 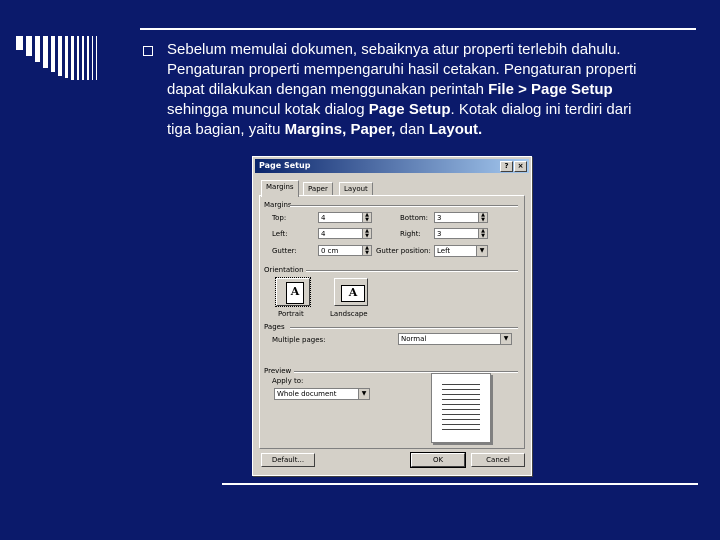 I want to click on bold-term: File > Page Setup, so click(x=550, y=89).